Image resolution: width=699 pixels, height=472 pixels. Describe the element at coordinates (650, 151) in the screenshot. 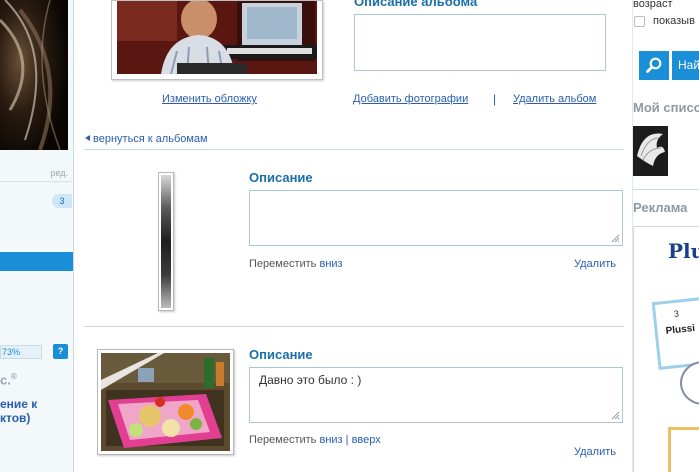

I see `avatar` at that location.